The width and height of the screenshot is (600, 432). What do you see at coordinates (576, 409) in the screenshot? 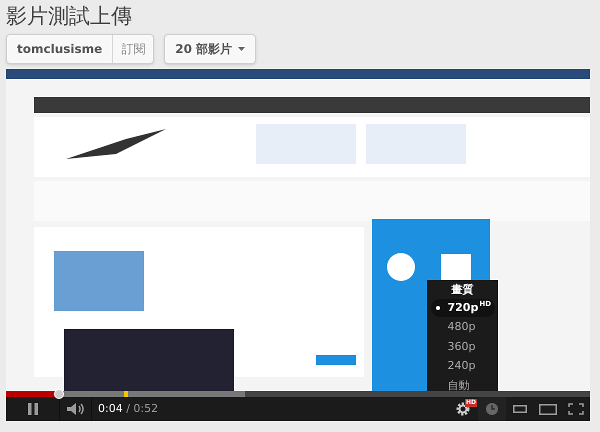
I see `fullscreen-icon` at bounding box center [576, 409].